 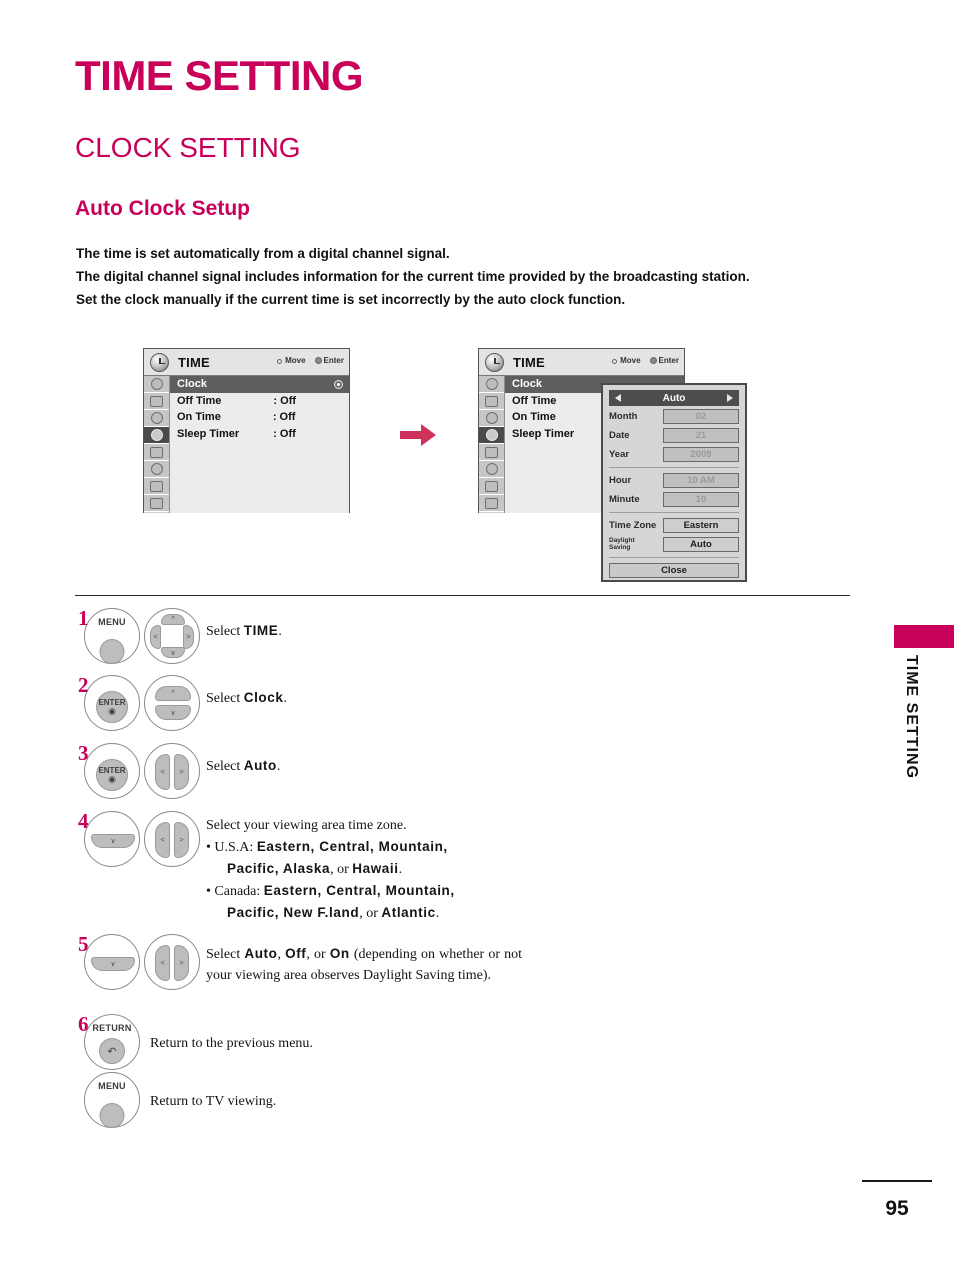 What do you see at coordinates (701, 525) in the screenshot?
I see `time-zone-field: Eastern` at bounding box center [701, 525].